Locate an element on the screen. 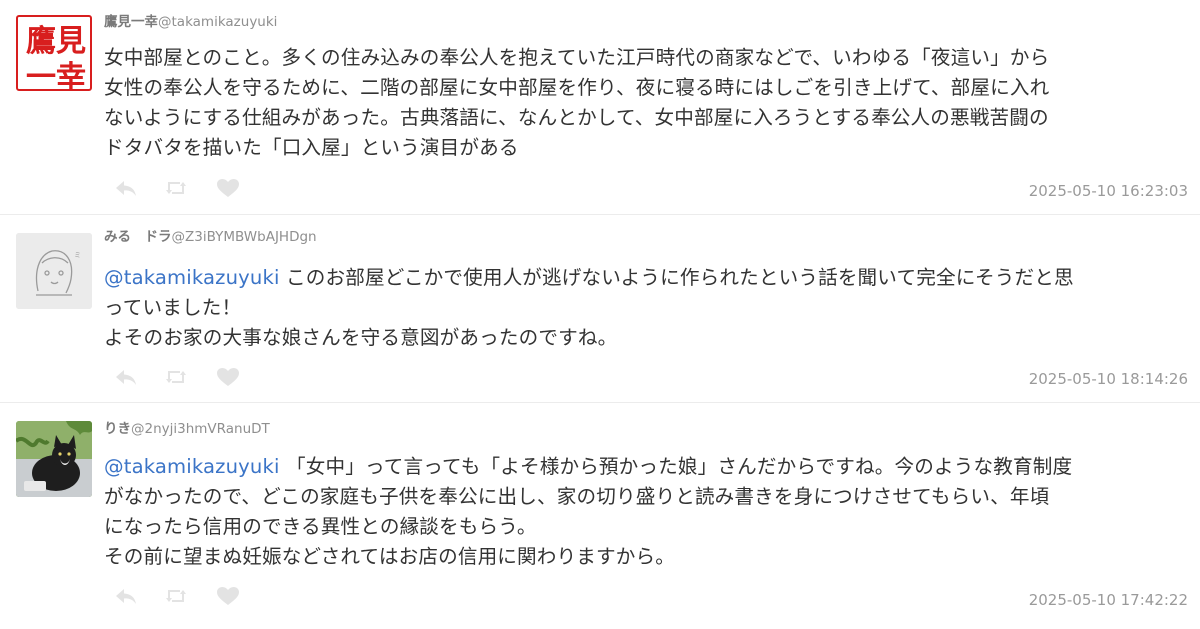  post-header: りき@2nyji3hmVRanuDT is located at coordinates (187, 429).